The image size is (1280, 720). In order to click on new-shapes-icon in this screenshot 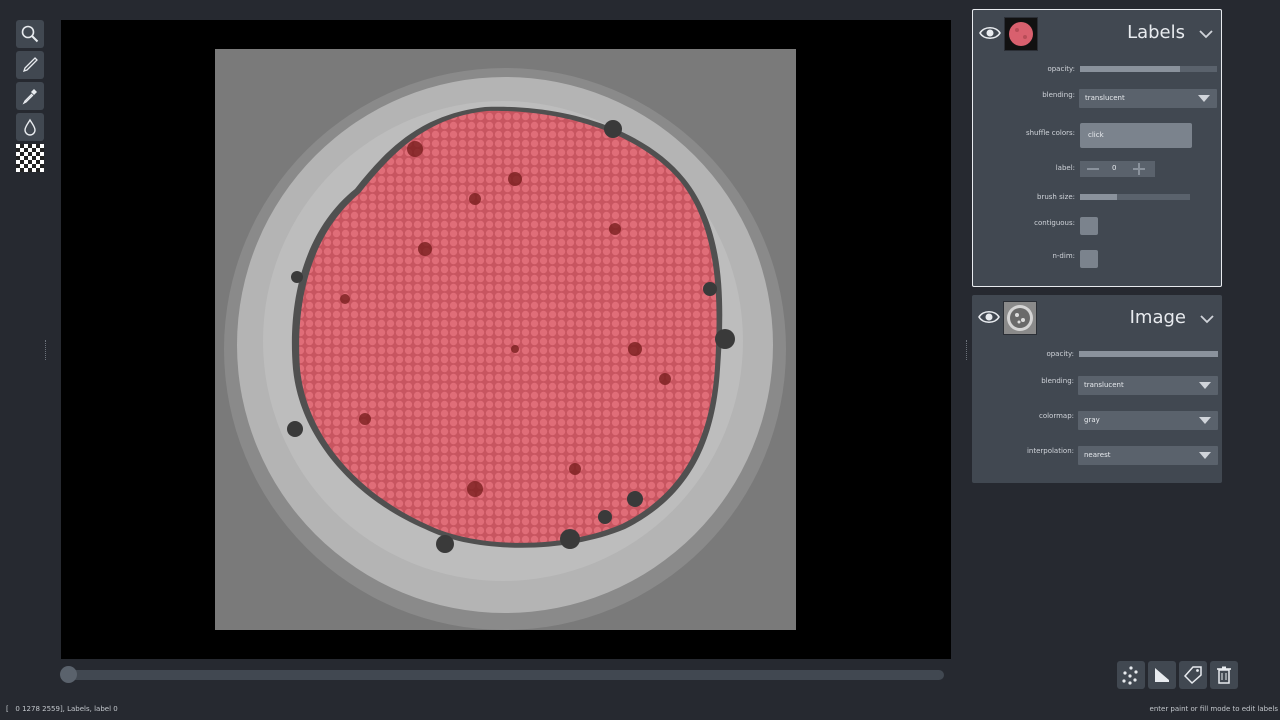, I will do `click(1162, 675)`.